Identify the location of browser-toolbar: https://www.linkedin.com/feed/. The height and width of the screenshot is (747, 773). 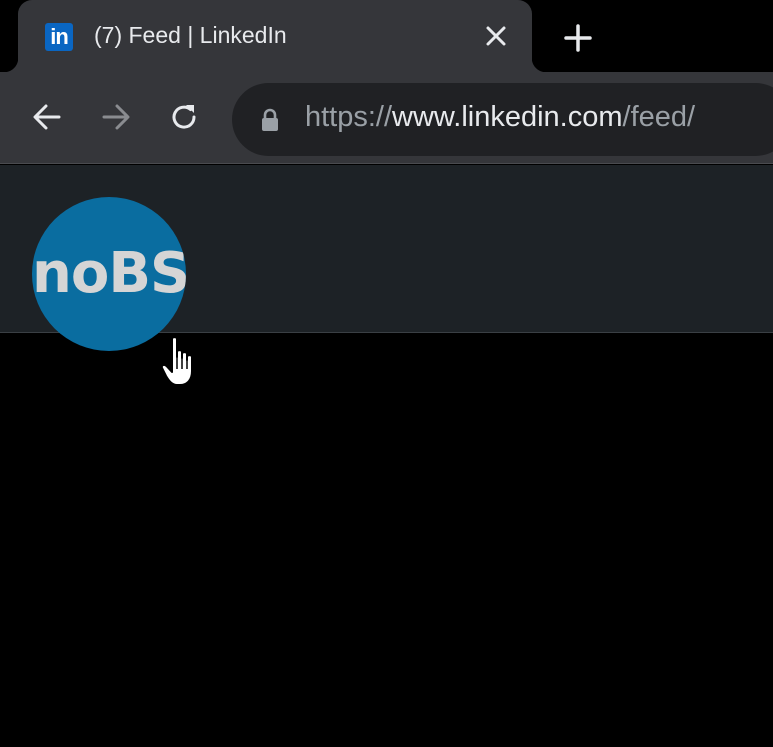
(386, 118).